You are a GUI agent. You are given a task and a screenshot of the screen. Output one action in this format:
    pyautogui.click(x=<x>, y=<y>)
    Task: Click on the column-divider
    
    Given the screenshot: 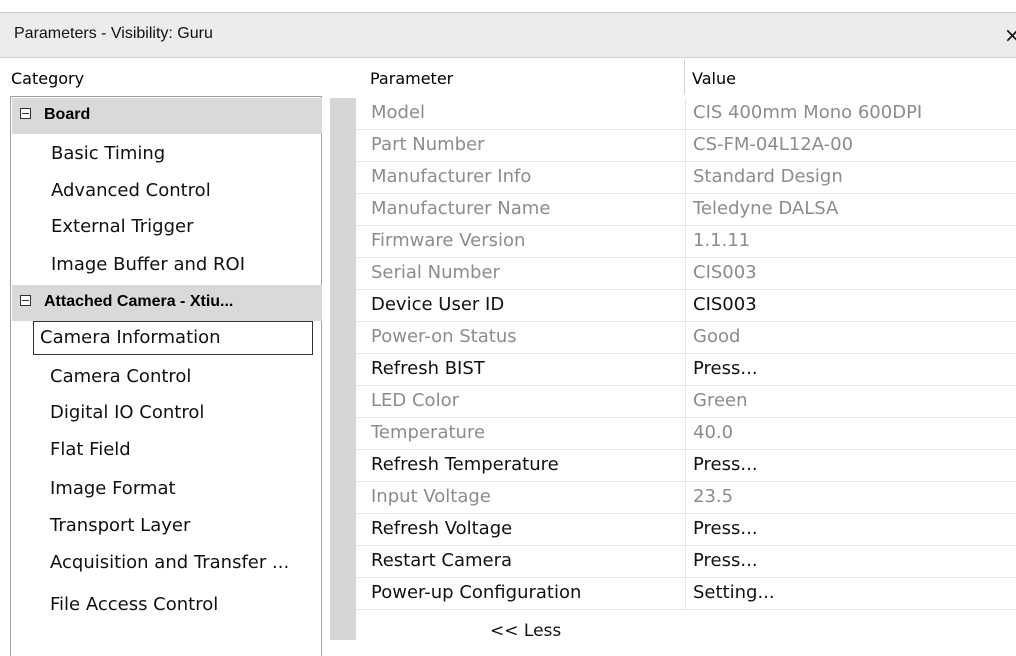 What is the action you would take?
    pyautogui.click(x=684, y=77)
    